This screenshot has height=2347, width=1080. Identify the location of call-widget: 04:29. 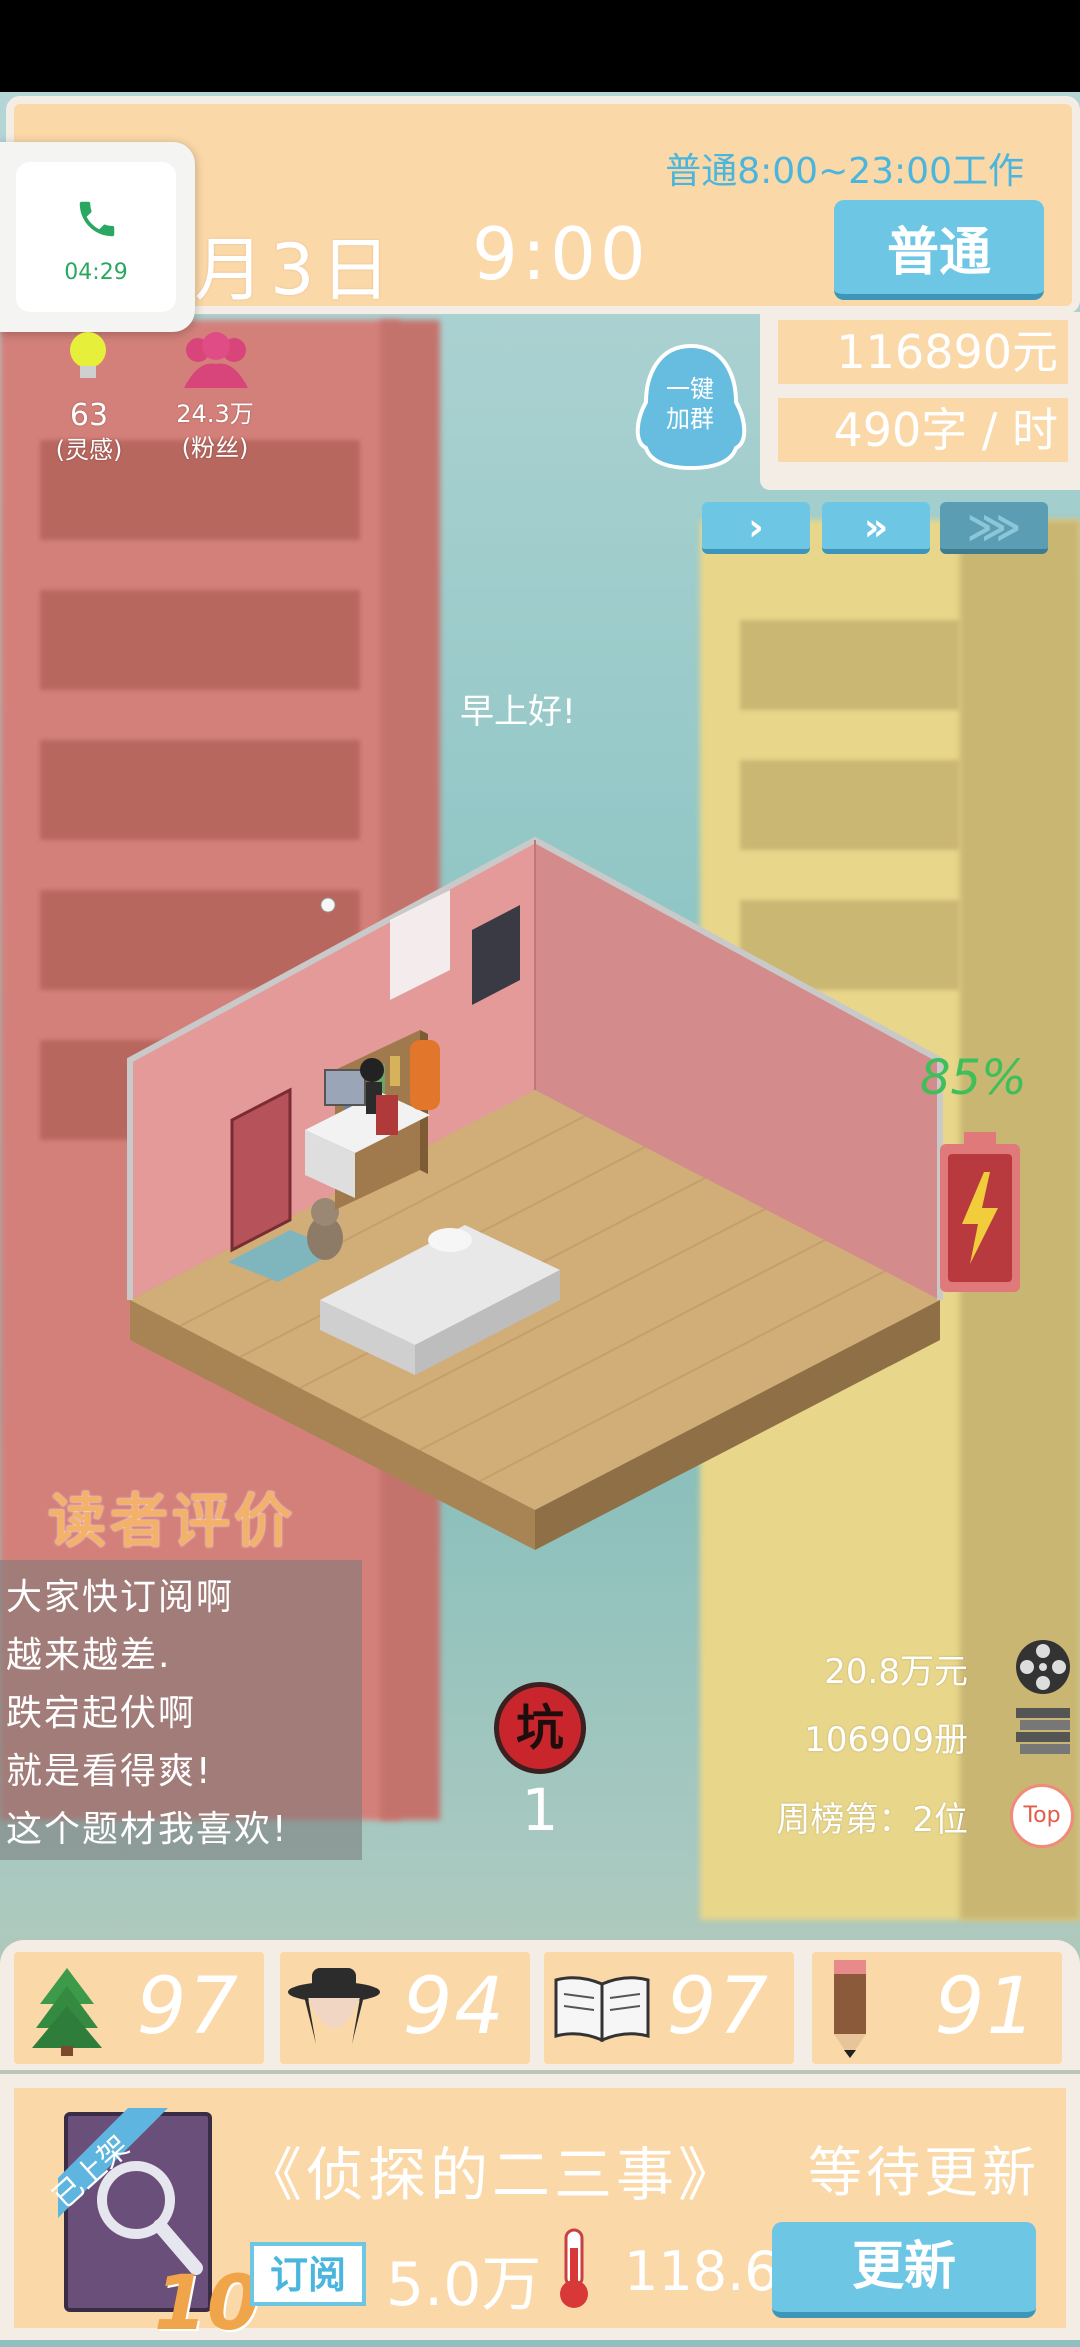
(97, 237).